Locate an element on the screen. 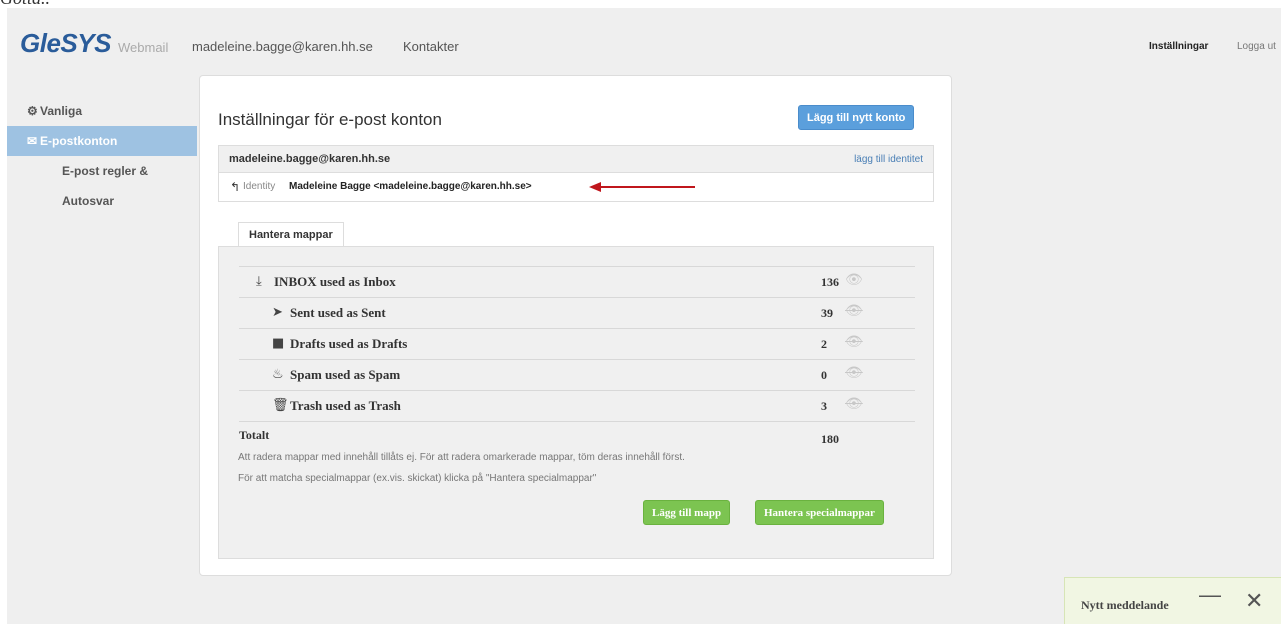 This screenshot has width=1281, height=624. gear-icon: ⚙ is located at coordinates (32, 111).